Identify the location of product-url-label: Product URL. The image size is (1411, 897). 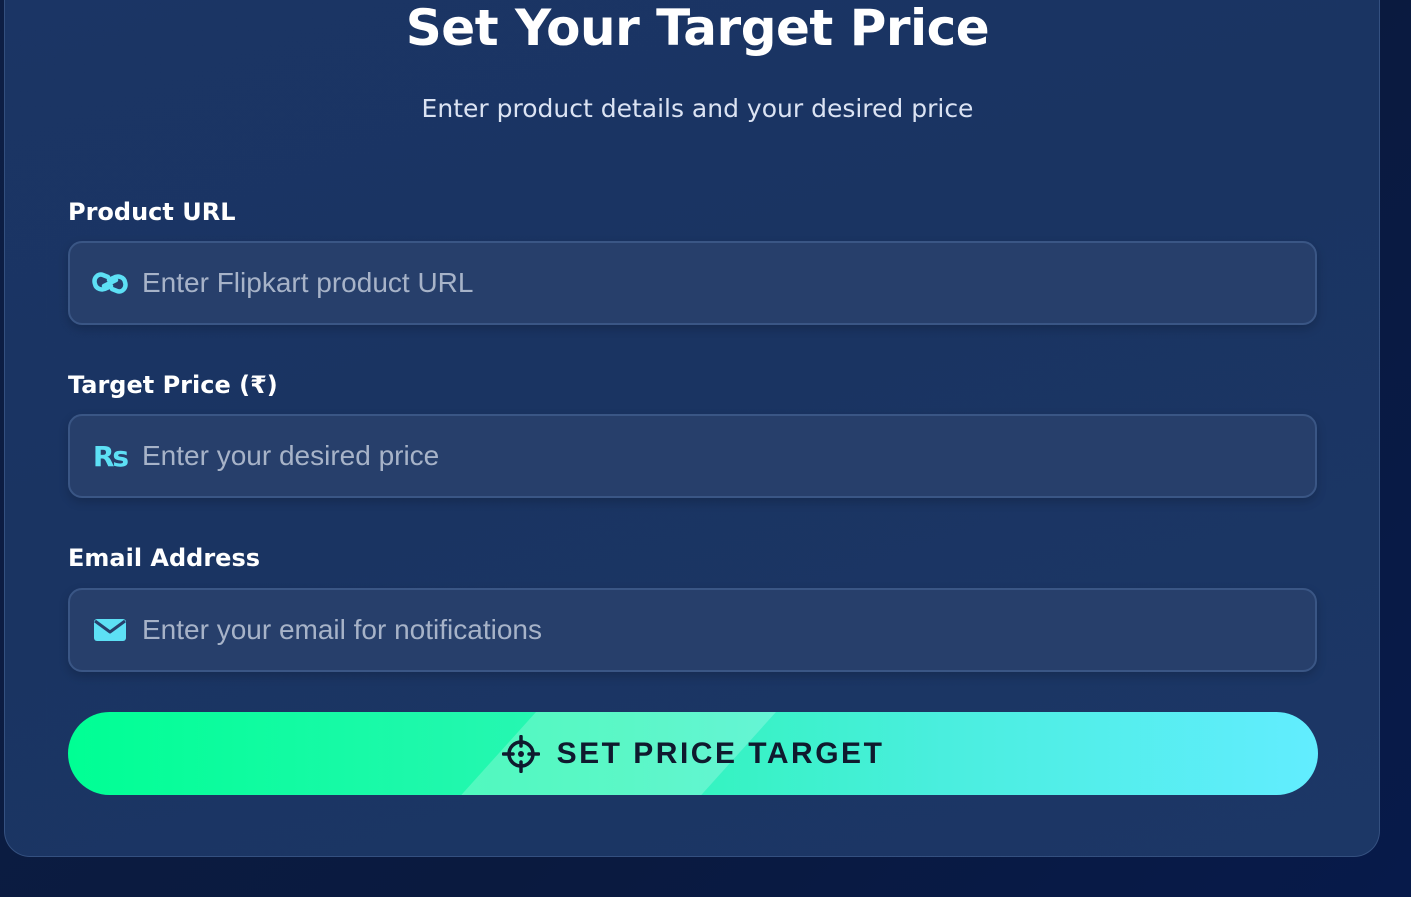
(152, 212).